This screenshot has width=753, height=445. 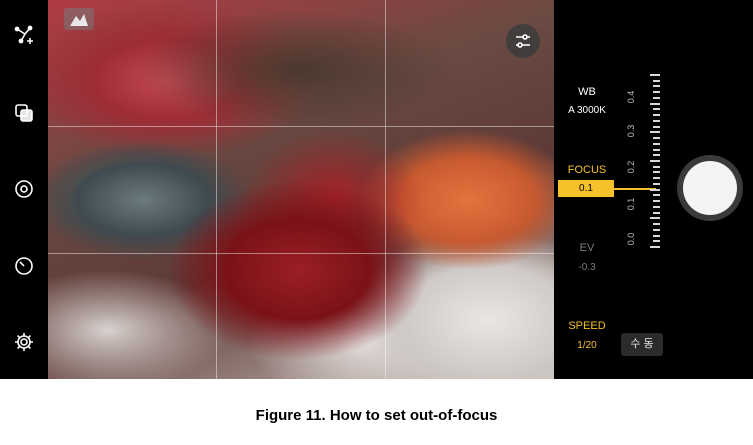 What do you see at coordinates (631, 131) in the screenshot?
I see `ruler-label: 0.3` at bounding box center [631, 131].